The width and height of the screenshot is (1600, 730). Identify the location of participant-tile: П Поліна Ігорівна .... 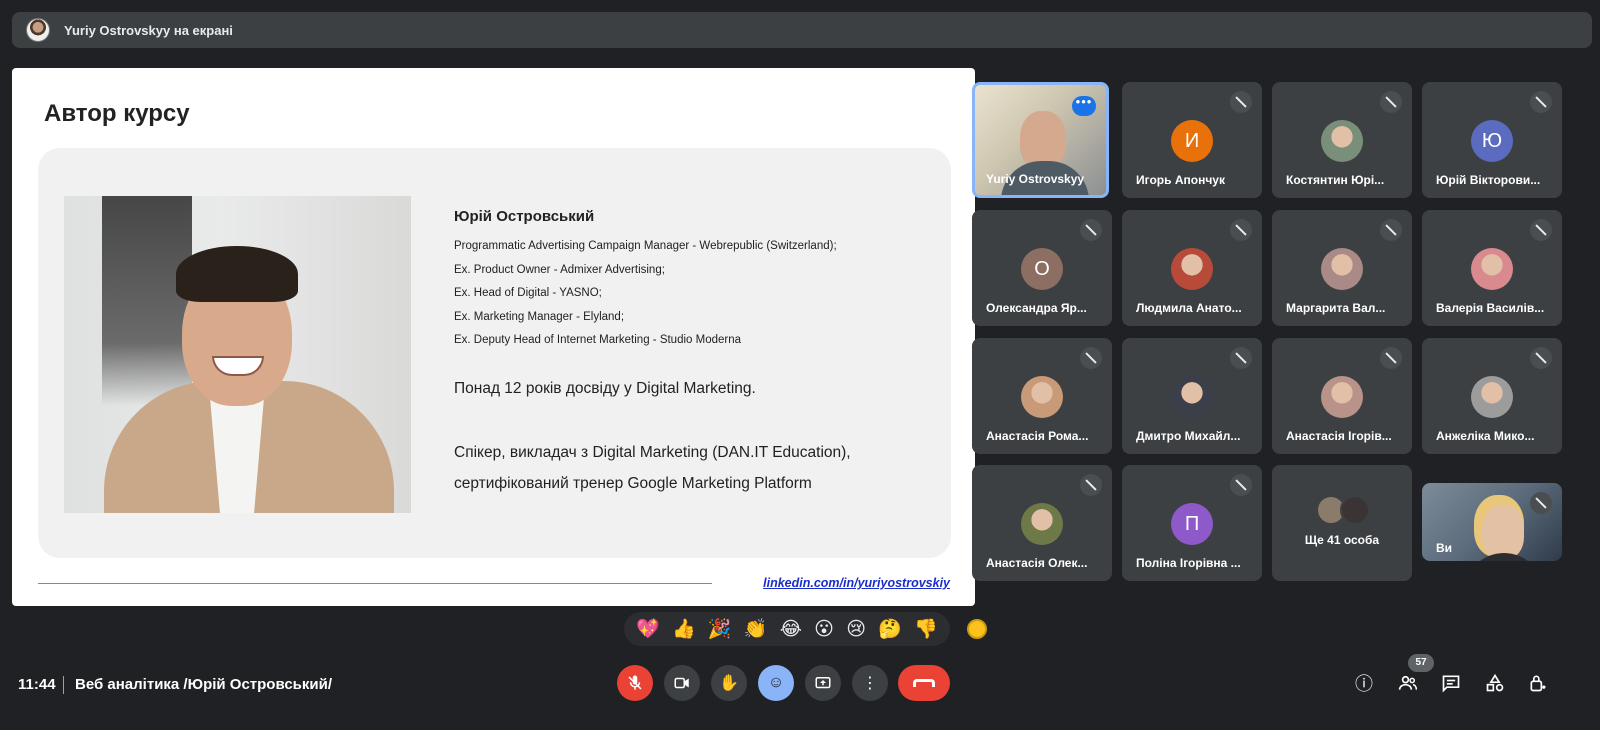
(1192, 523).